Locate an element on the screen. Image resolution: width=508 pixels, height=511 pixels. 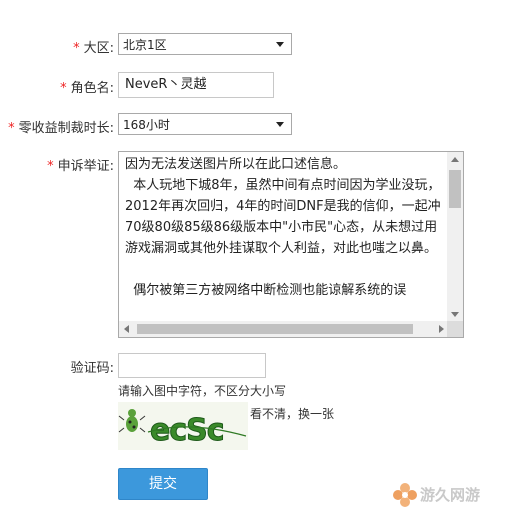
horizontal-scrollbar is located at coordinates (284, 329).